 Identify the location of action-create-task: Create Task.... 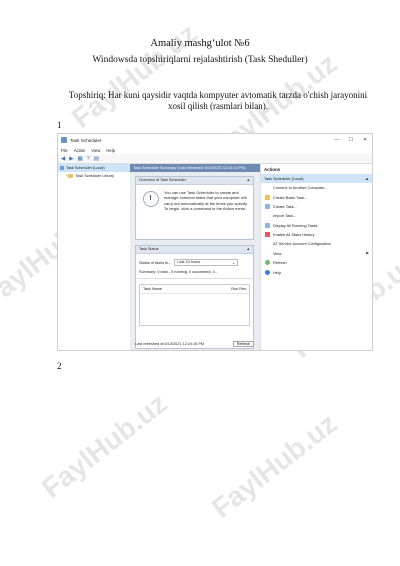
(316, 206).